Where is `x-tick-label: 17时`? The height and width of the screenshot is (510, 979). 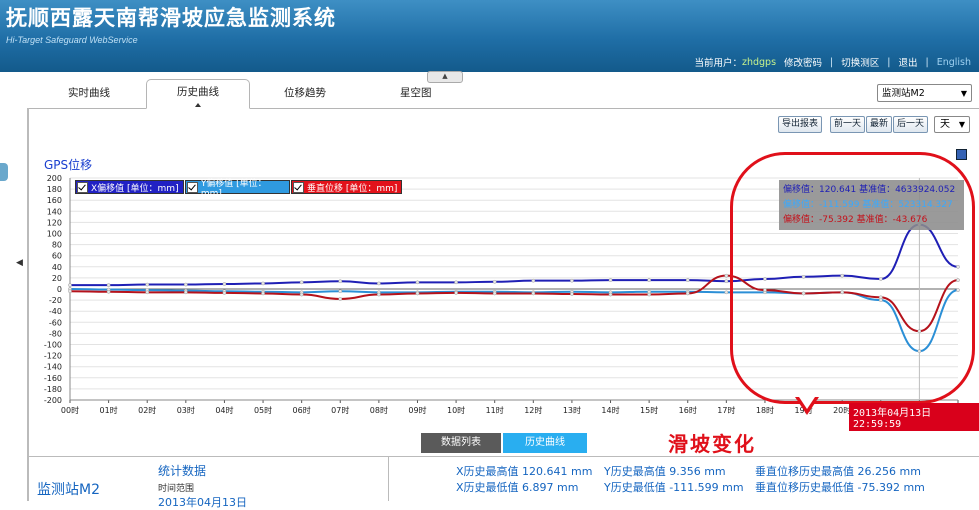
x-tick-label: 17时 is located at coordinates (726, 410).